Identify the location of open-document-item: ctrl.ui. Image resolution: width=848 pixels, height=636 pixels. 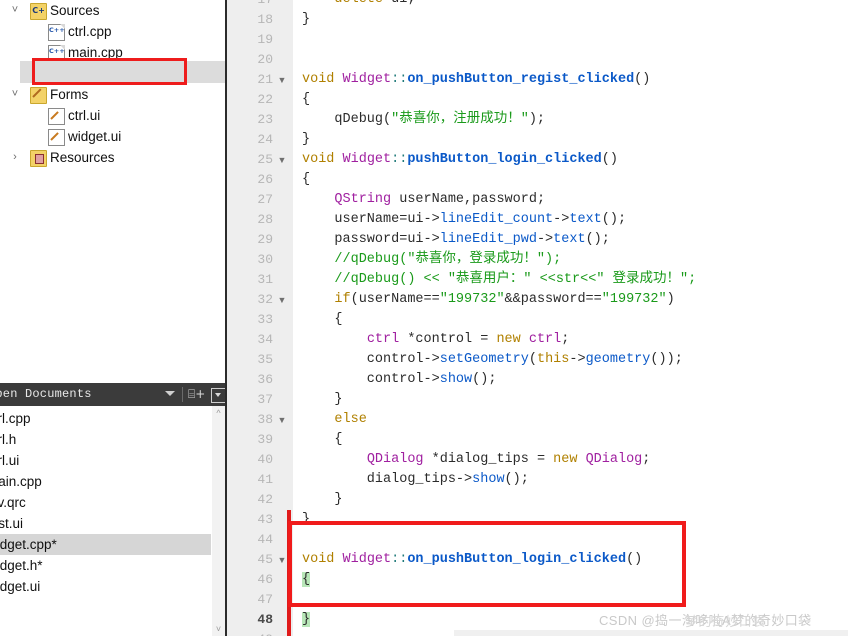
(105, 460).